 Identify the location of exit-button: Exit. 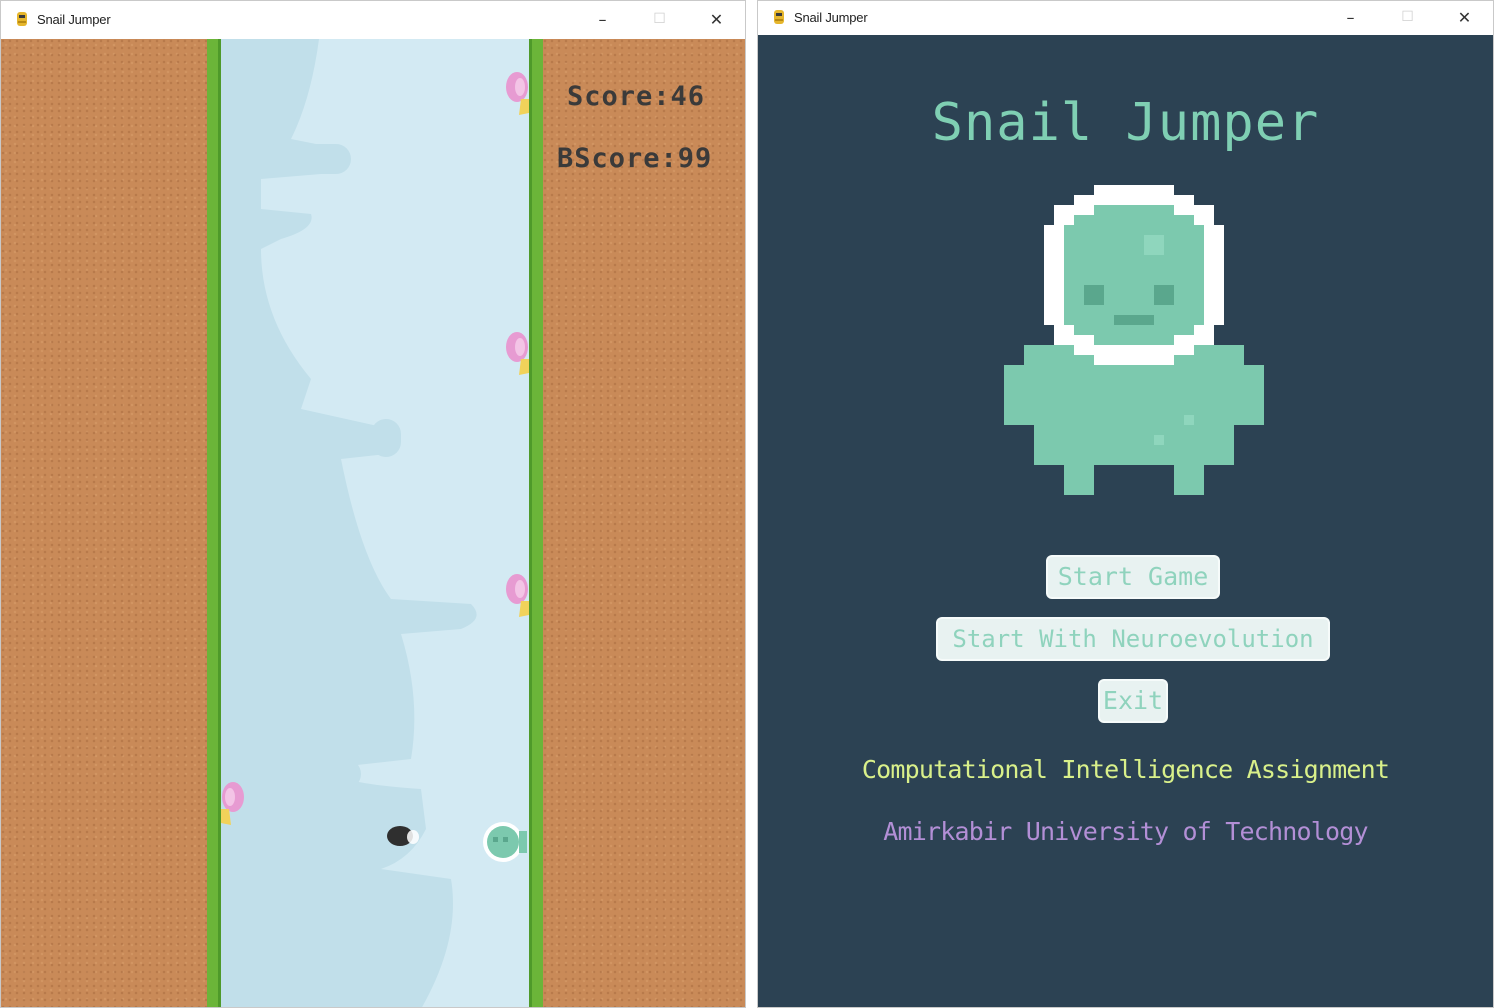
(1133, 701).